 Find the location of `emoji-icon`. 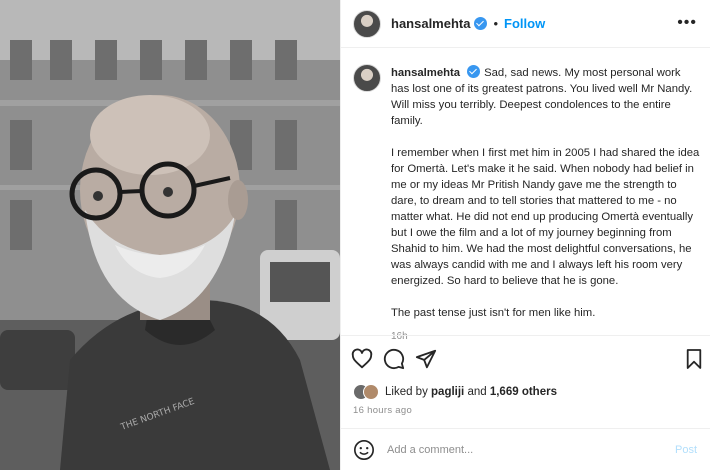

emoji-icon is located at coordinates (364, 450).